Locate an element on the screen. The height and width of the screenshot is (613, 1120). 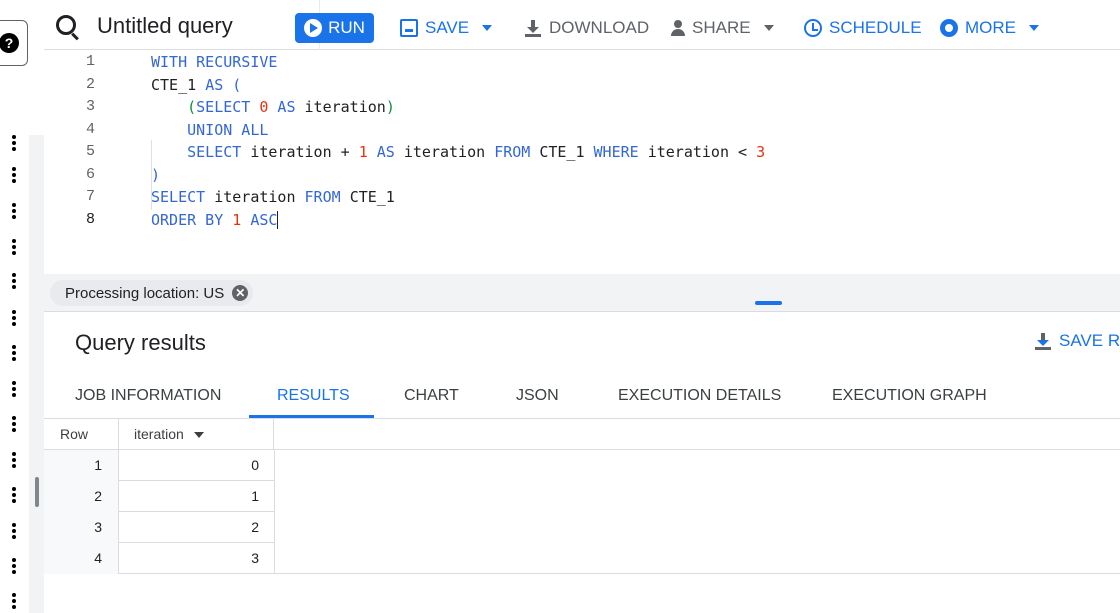
schedule-button: SCHEDULE is located at coordinates (863, 28).